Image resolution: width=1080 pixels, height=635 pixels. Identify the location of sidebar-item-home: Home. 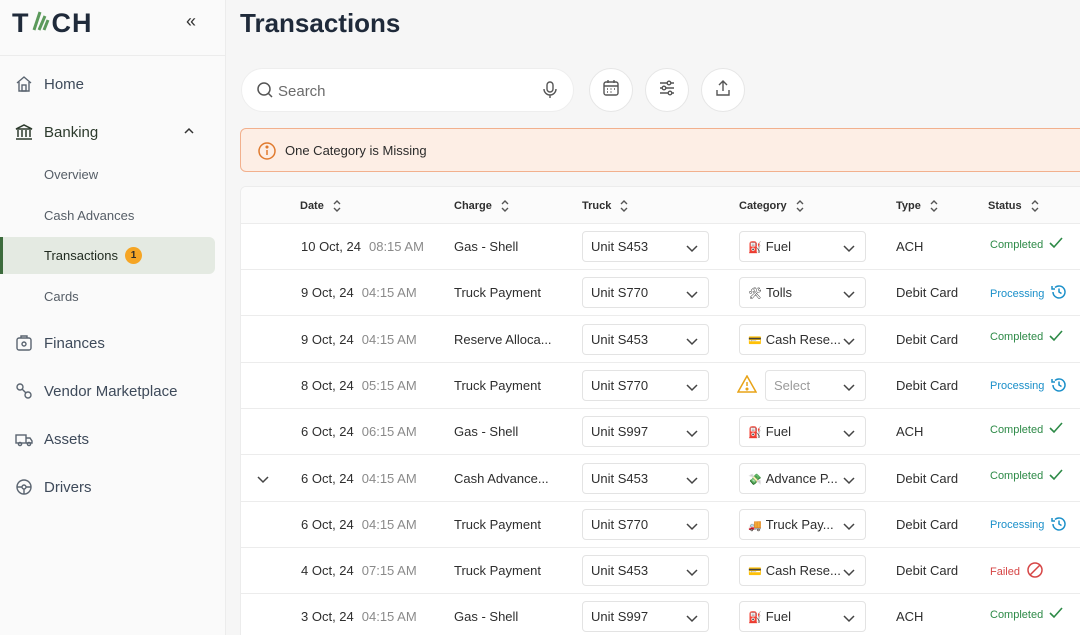
(49, 84).